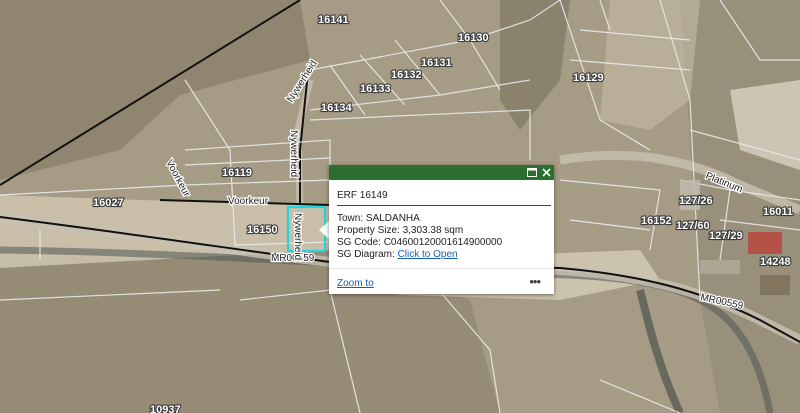 The width and height of the screenshot is (800, 413). Describe the element at coordinates (588, 78) in the screenshot. I see `parcel-label: 16129` at that location.